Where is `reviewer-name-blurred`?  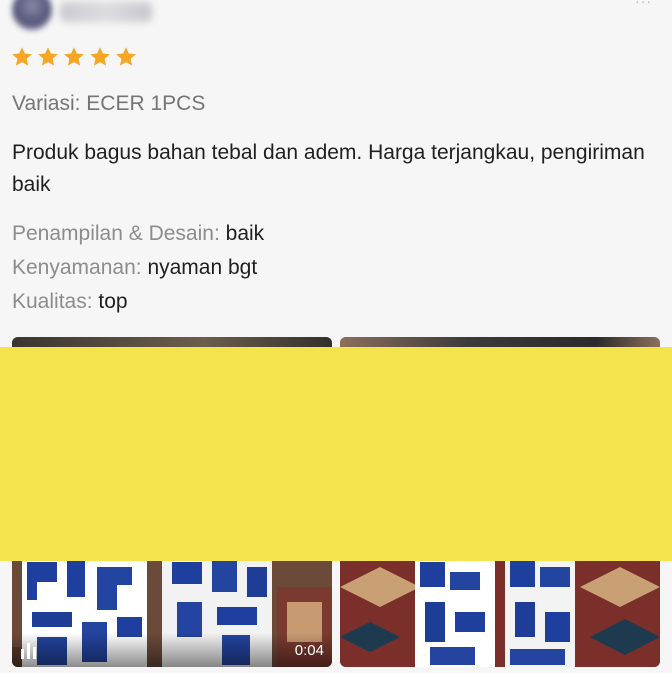
reviewer-name-blurred is located at coordinates (106, 12).